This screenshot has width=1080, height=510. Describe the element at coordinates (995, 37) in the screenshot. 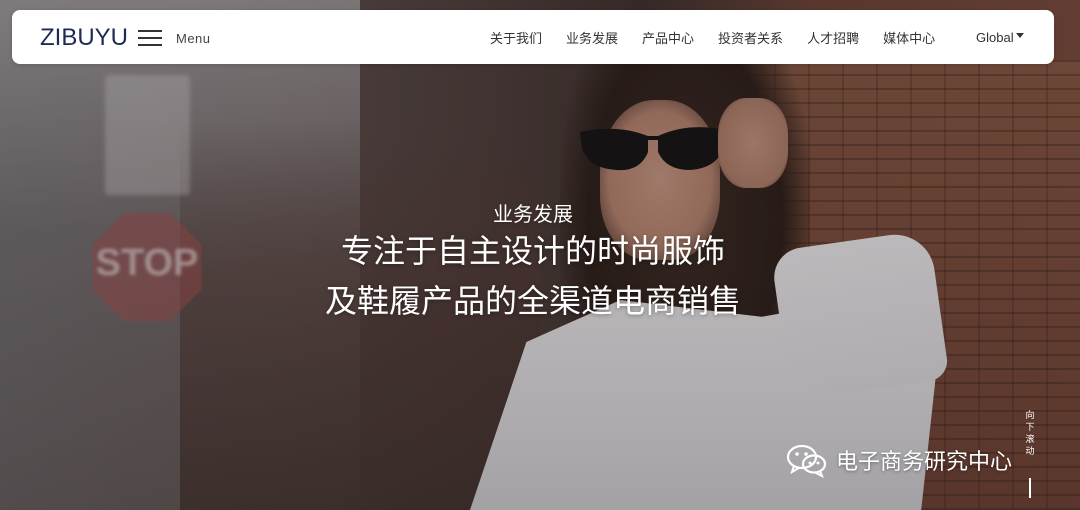

I see `global-label: Global` at that location.